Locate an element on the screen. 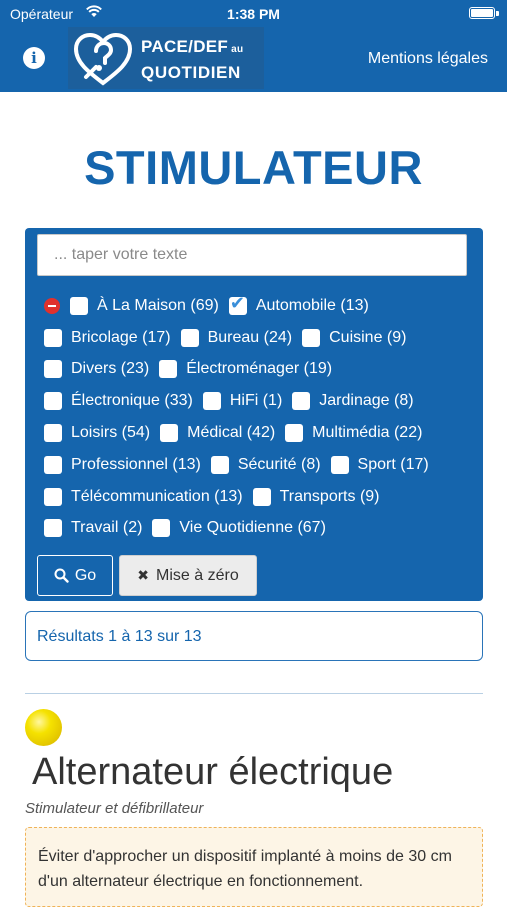  go-button: Go is located at coordinates (75, 575).